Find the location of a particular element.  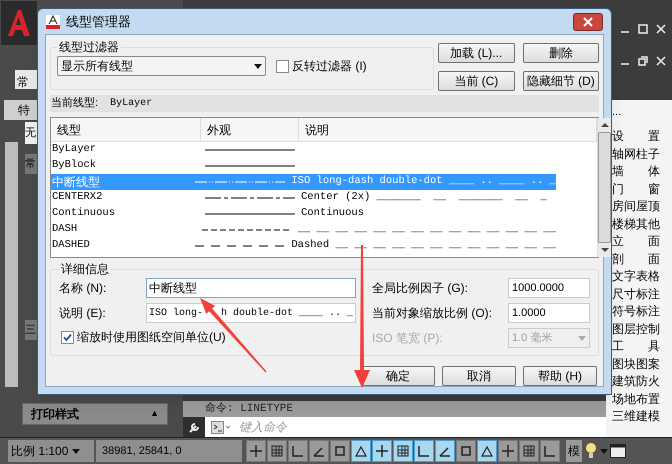

linetype-row: ByBlock is located at coordinates (303, 166).